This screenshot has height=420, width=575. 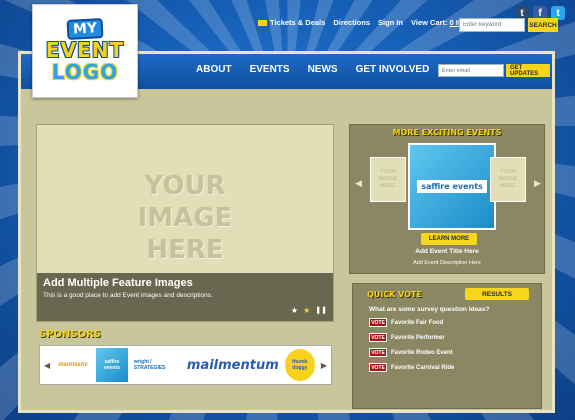 What do you see at coordinates (85, 72) in the screenshot?
I see `logo-line-logo: LOGO` at bounding box center [85, 72].